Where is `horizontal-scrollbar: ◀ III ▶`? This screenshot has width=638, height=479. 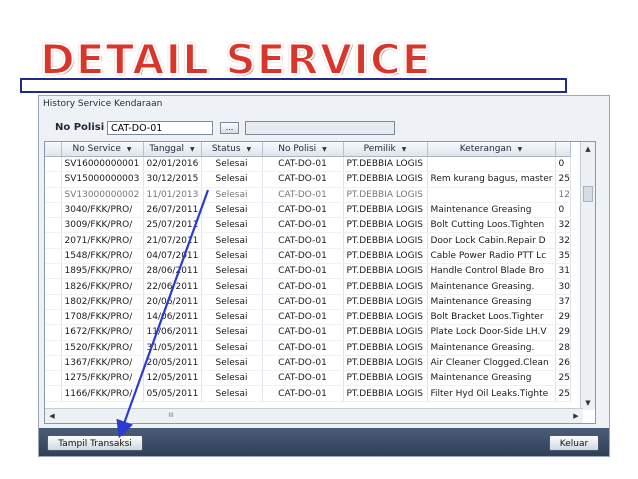
horizontal-scrollbar: ◀ III ▶ is located at coordinates (314, 415).